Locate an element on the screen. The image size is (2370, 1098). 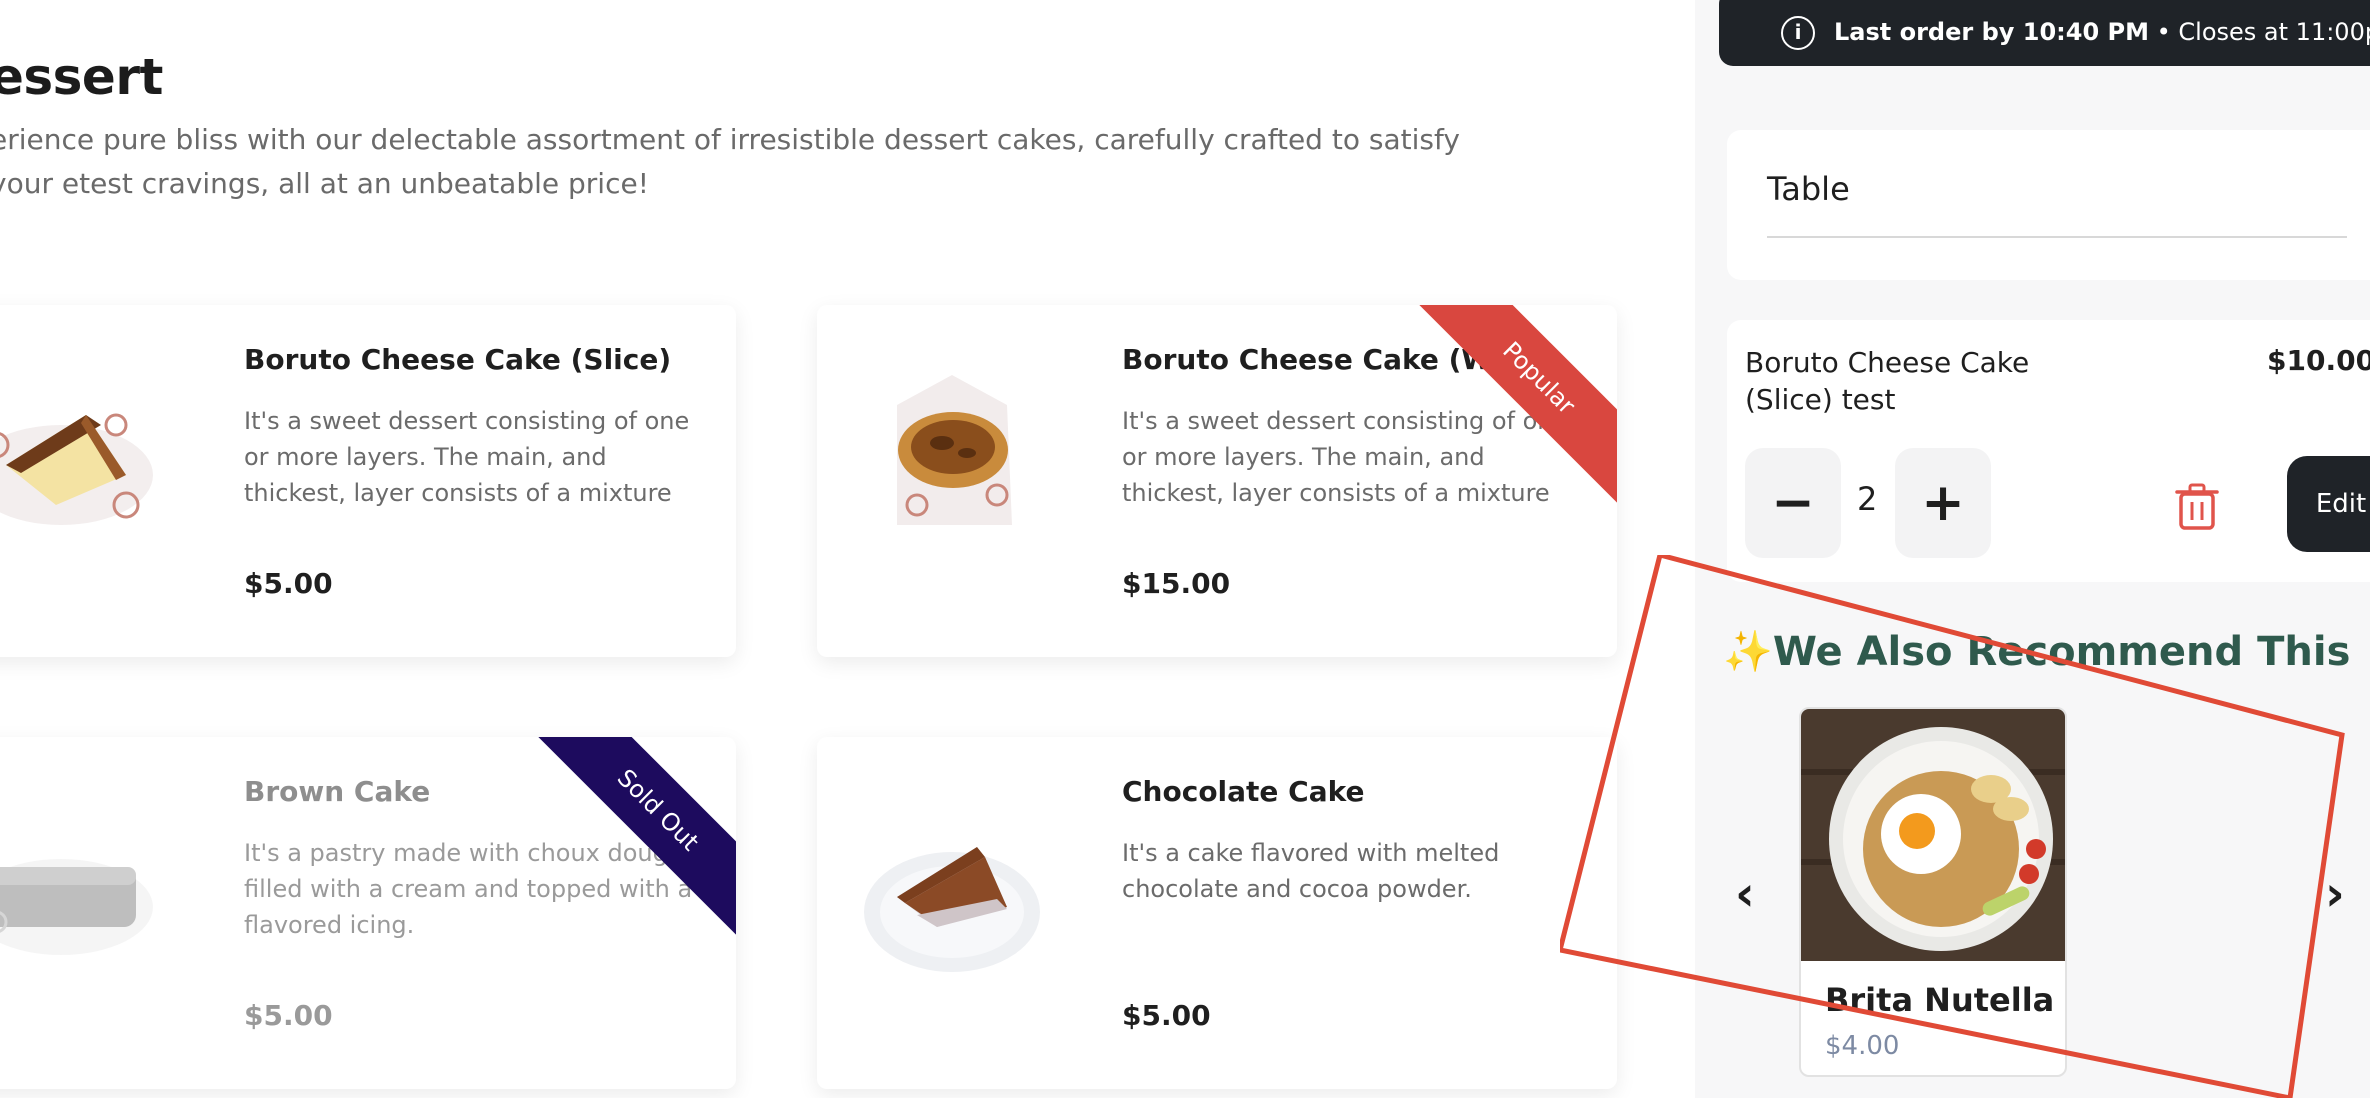
cart-item-price: $10.00 is located at coordinates (2318, 360).